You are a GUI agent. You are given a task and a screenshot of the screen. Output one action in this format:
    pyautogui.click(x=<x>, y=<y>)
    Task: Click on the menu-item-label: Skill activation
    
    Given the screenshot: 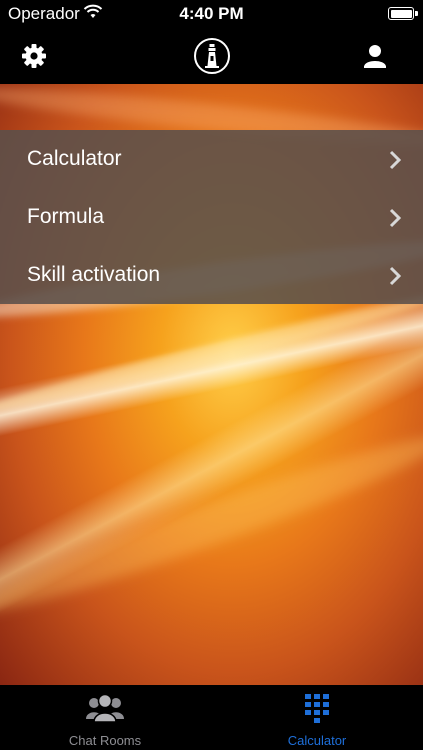 What is the action you would take?
    pyautogui.click(x=94, y=274)
    